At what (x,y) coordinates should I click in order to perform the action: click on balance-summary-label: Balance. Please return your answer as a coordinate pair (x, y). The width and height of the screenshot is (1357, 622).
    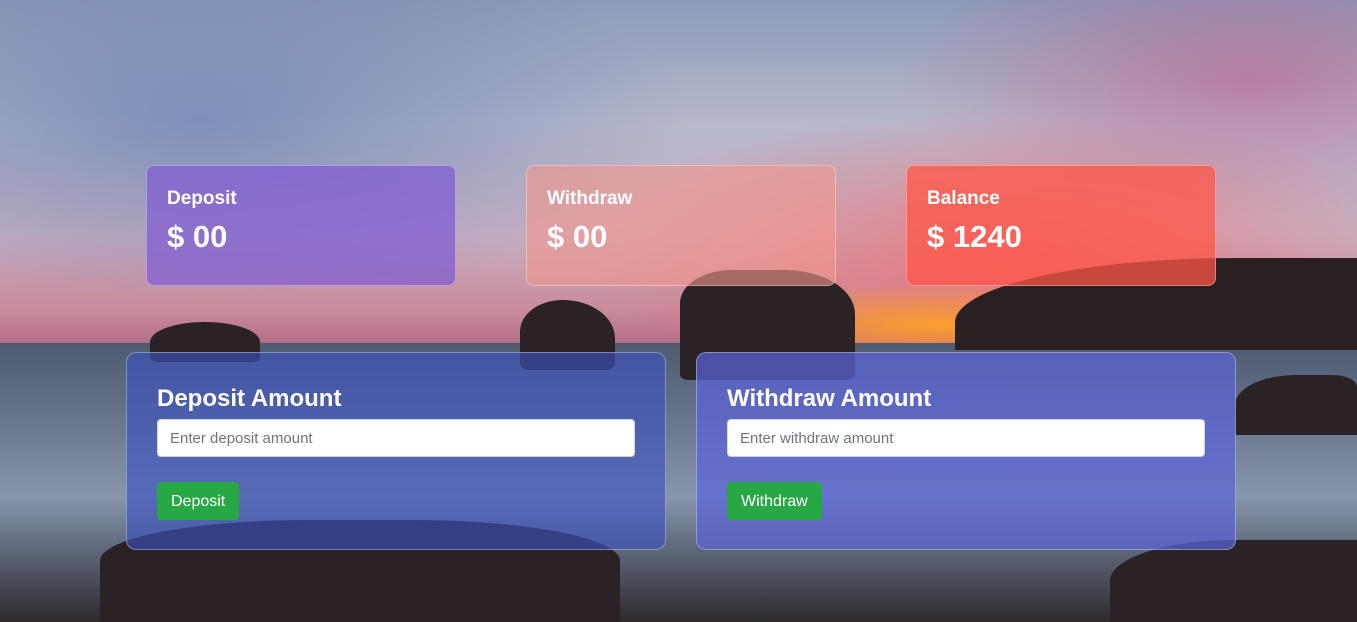
    Looking at the image, I should click on (963, 198).